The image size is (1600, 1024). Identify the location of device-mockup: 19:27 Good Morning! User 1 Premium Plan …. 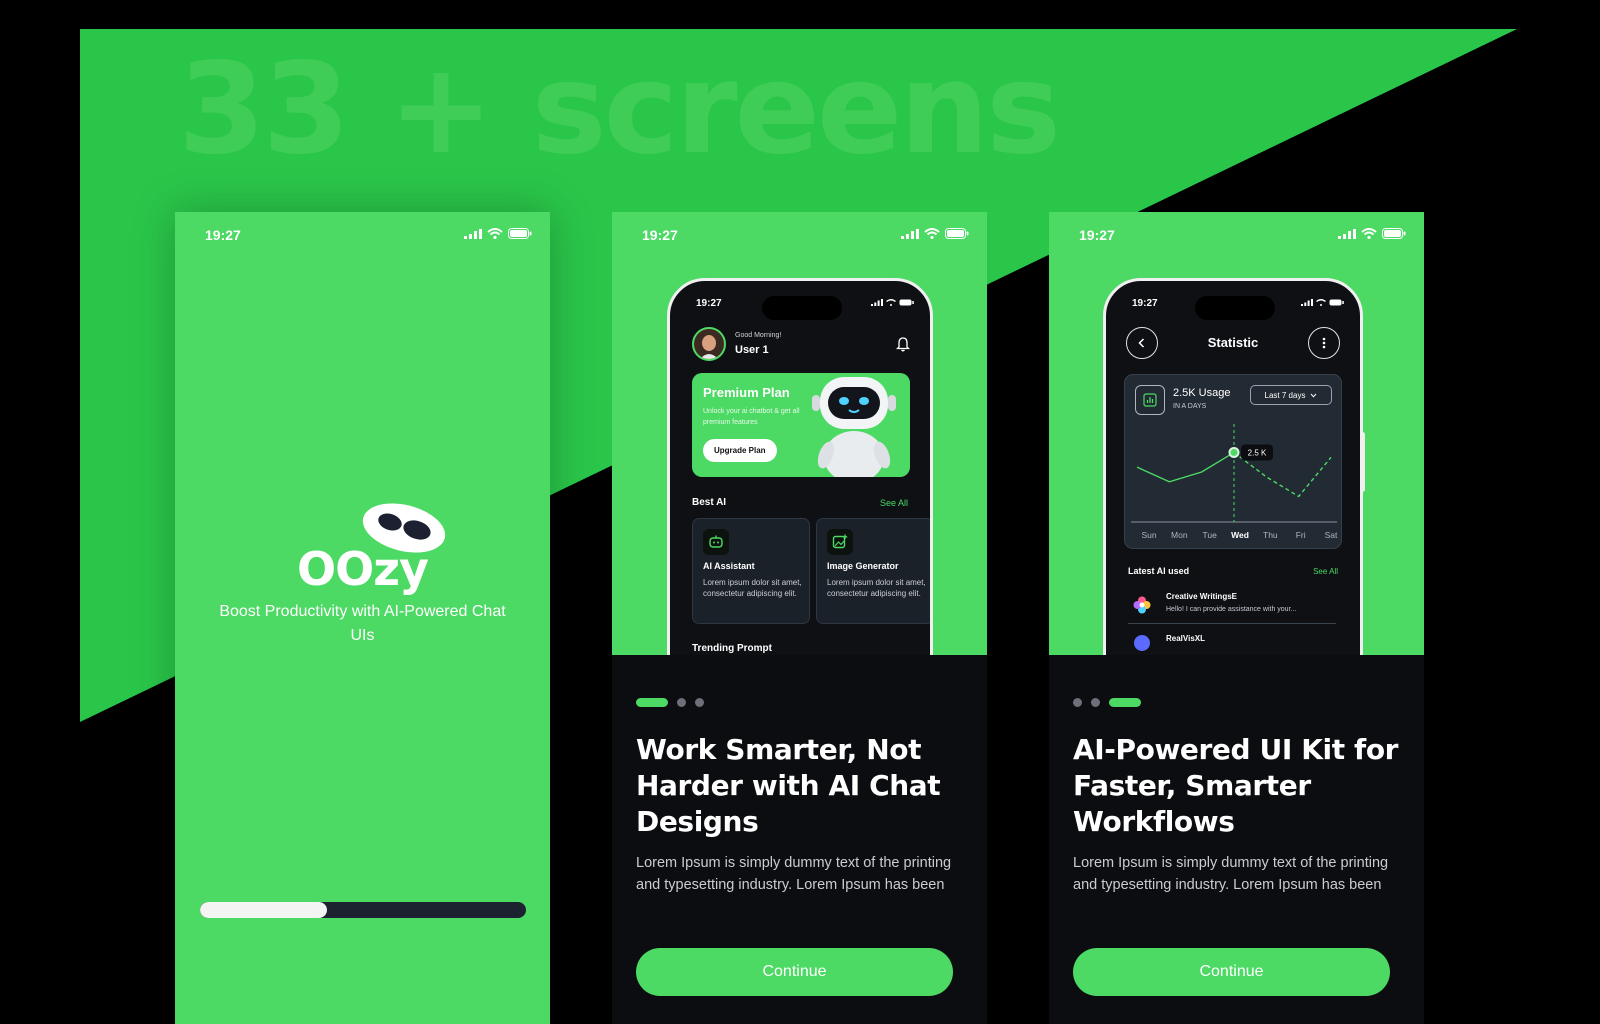
(800, 466).